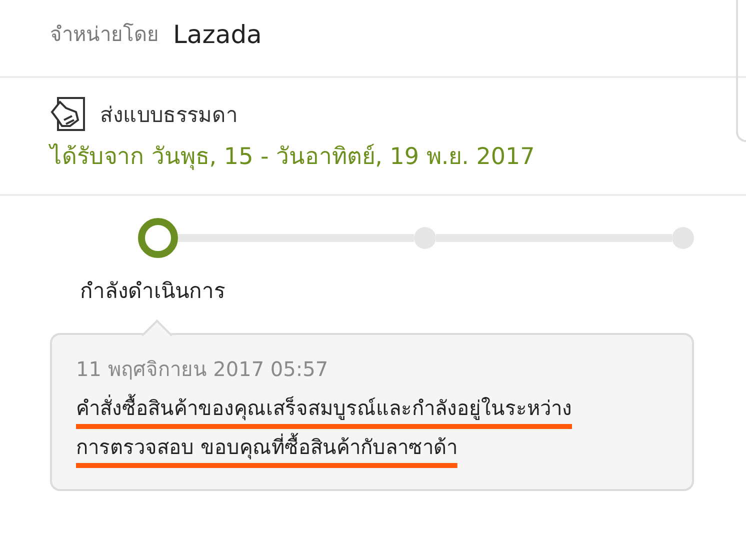  Describe the element at coordinates (203, 369) in the screenshot. I see `status-time: 11 พฤศจิกายน 2017 05:57` at that location.